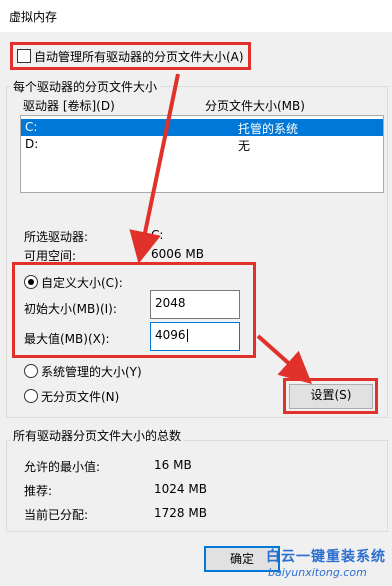  I want to click on watermark: 白云一键重装系统 baiyunxitong.com, so click(324, 564).